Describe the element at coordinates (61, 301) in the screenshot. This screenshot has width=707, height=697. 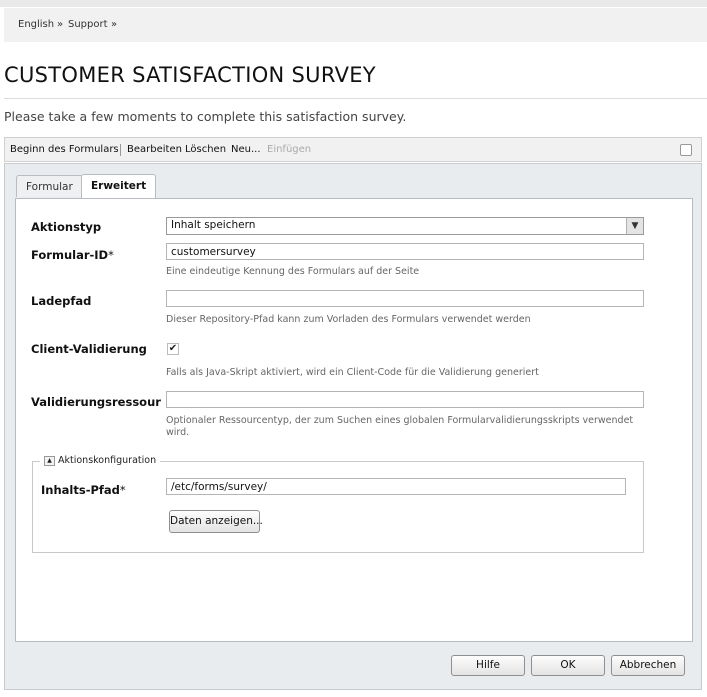
I see `load-path-label: Ladepfad` at that location.